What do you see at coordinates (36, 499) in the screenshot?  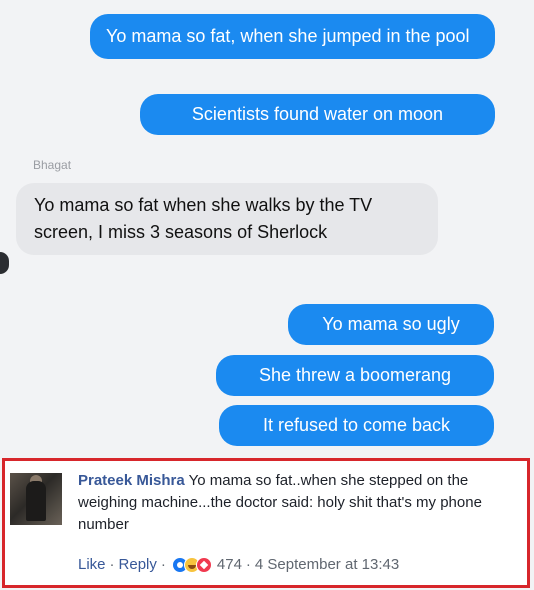 I see `commenter-avatar` at bounding box center [36, 499].